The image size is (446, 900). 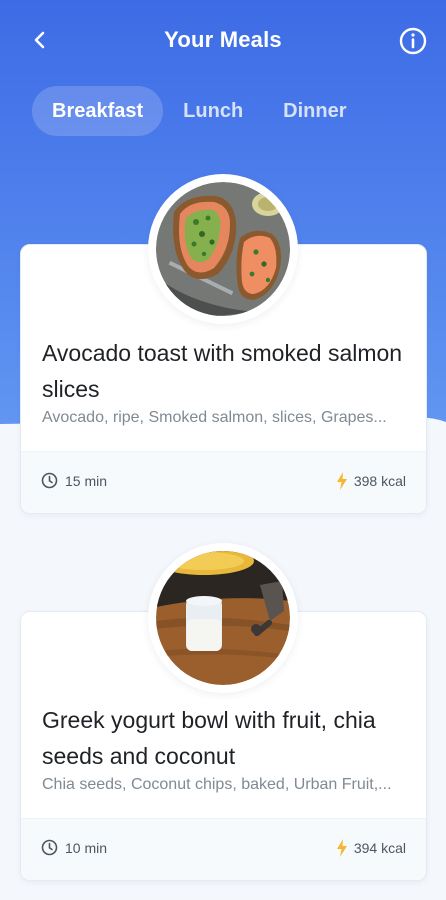 I want to click on meal-title: Avocado toast with smoked salmon slices, so click(x=222, y=371).